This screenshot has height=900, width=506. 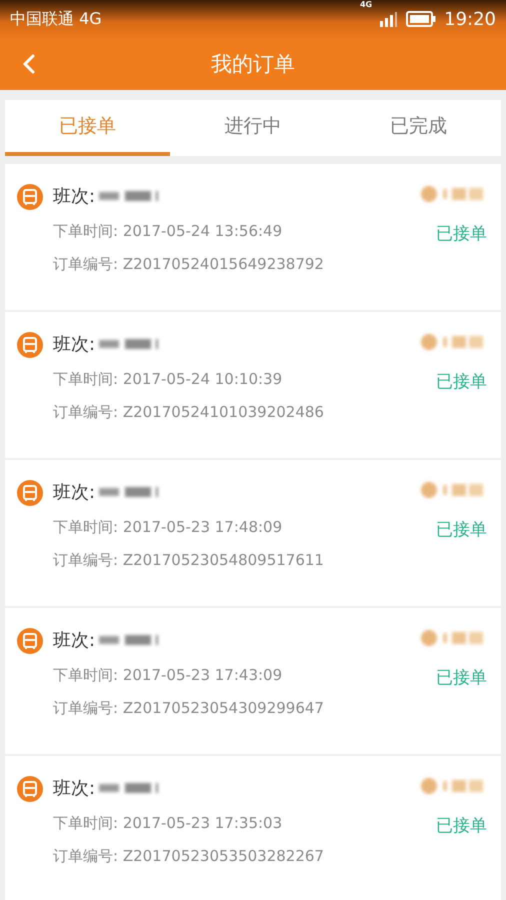 What do you see at coordinates (56, 19) in the screenshot?
I see `carrier-label: 中国联通 4G` at bounding box center [56, 19].